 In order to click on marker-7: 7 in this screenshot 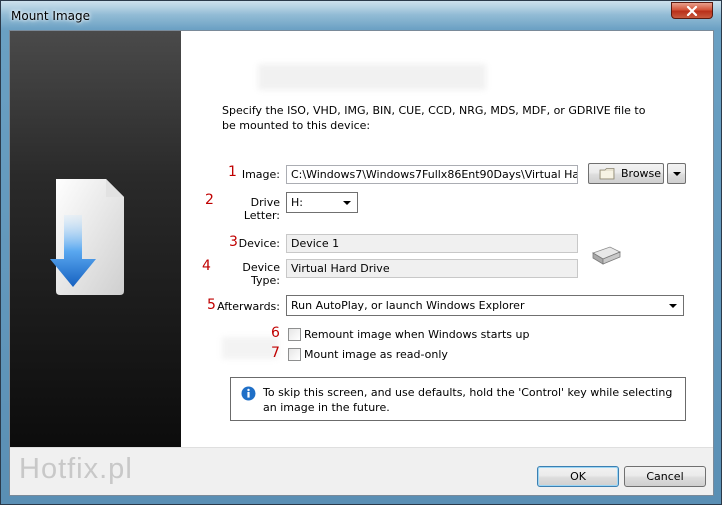, I will do `click(275, 353)`.